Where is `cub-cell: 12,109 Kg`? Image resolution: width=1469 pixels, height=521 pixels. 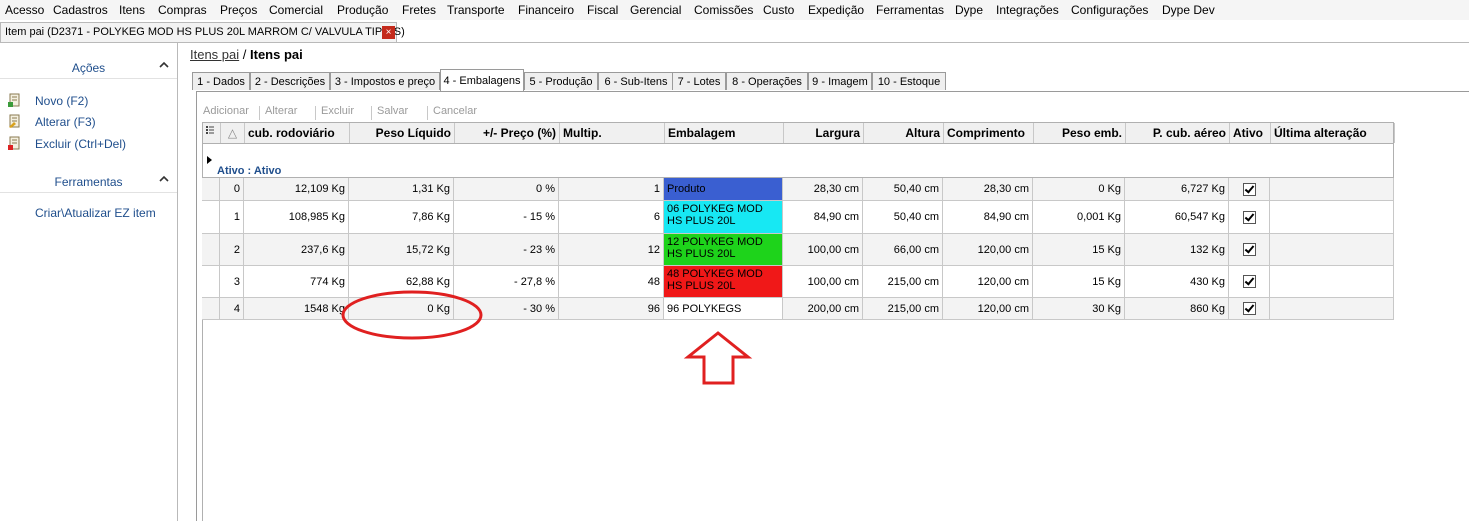 cub-cell: 12,109 Kg is located at coordinates (296, 189).